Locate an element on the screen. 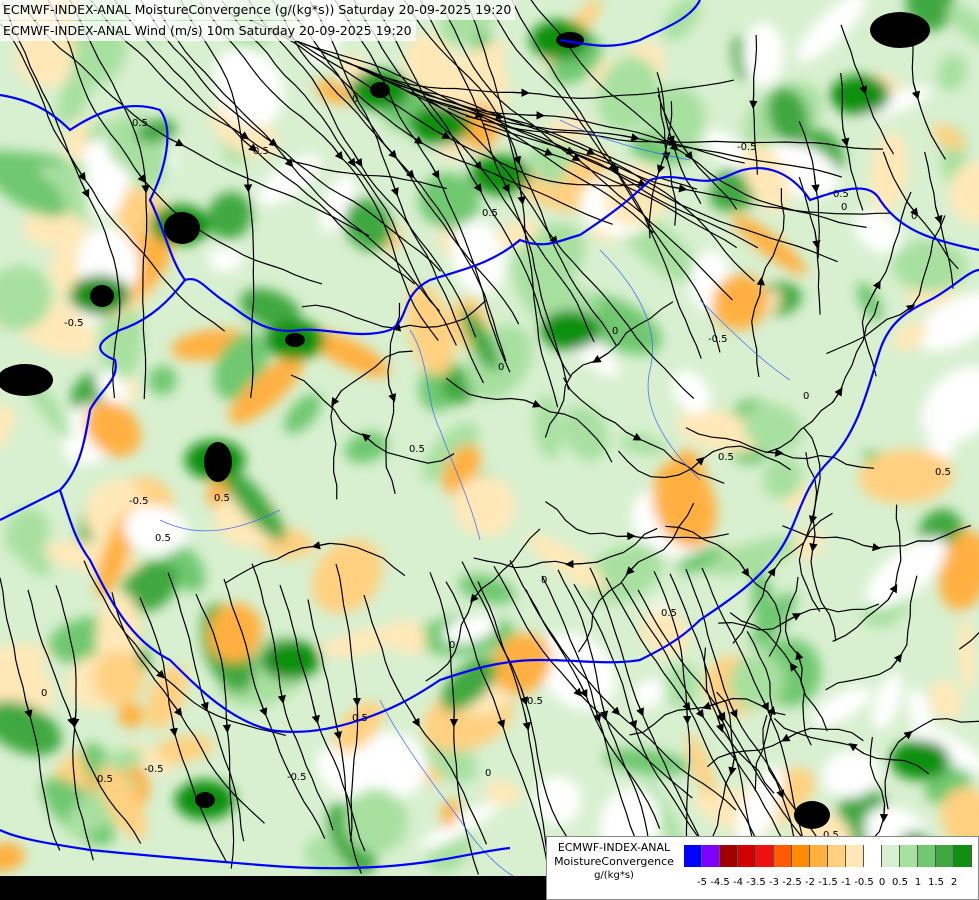 The image size is (979, 900). legend-tick-label: -1 is located at coordinates (846, 882).